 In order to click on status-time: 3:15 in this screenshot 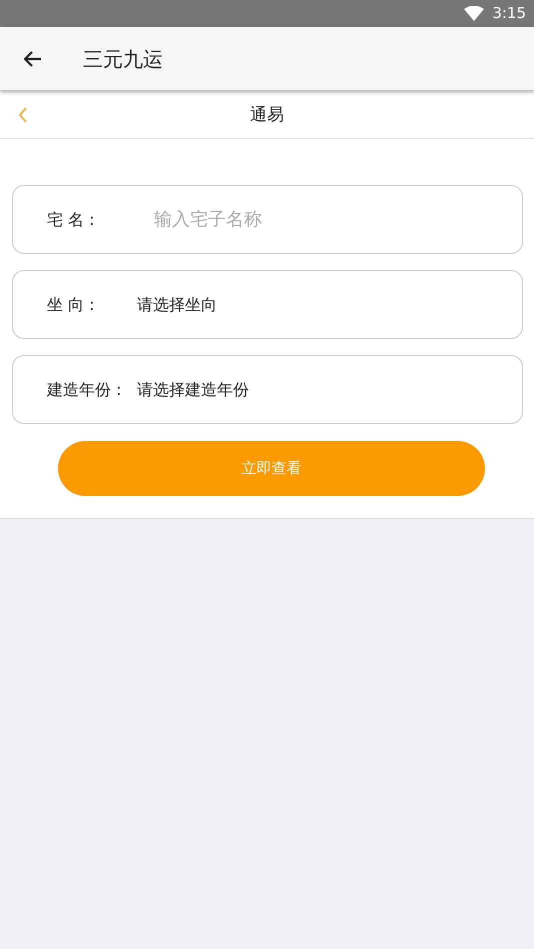, I will do `click(509, 13)`.